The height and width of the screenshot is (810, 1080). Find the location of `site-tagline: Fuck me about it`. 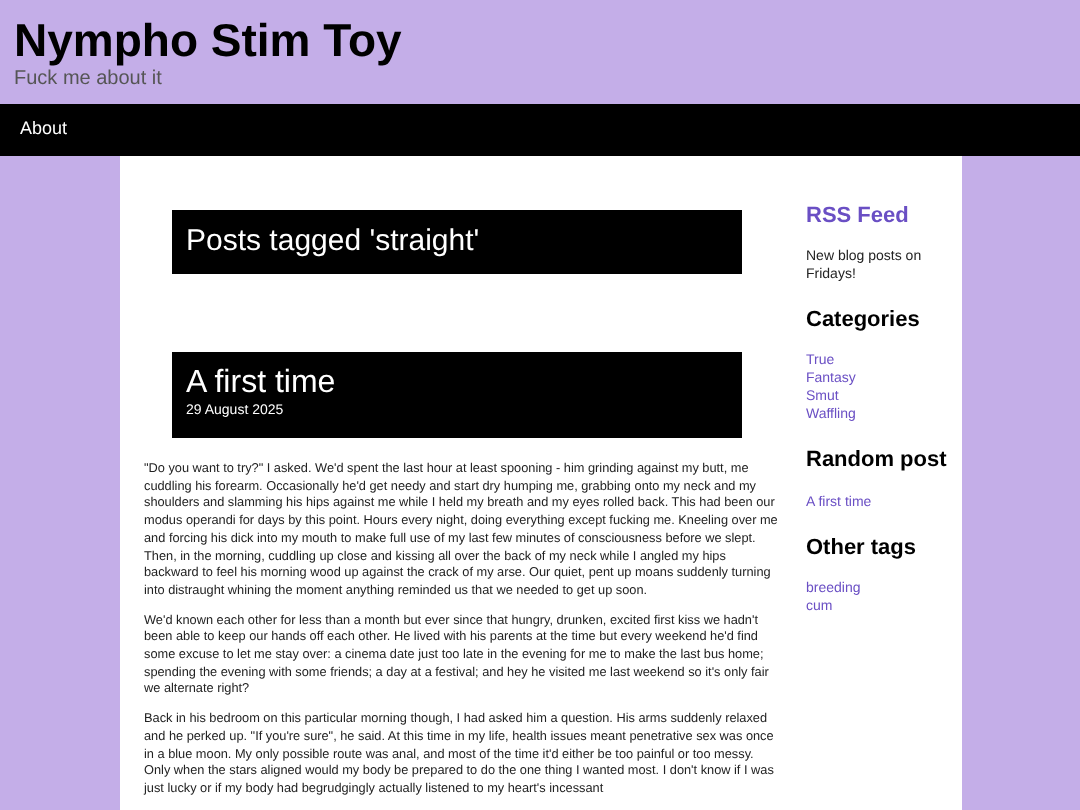

site-tagline: Fuck me about it is located at coordinates (89, 79).